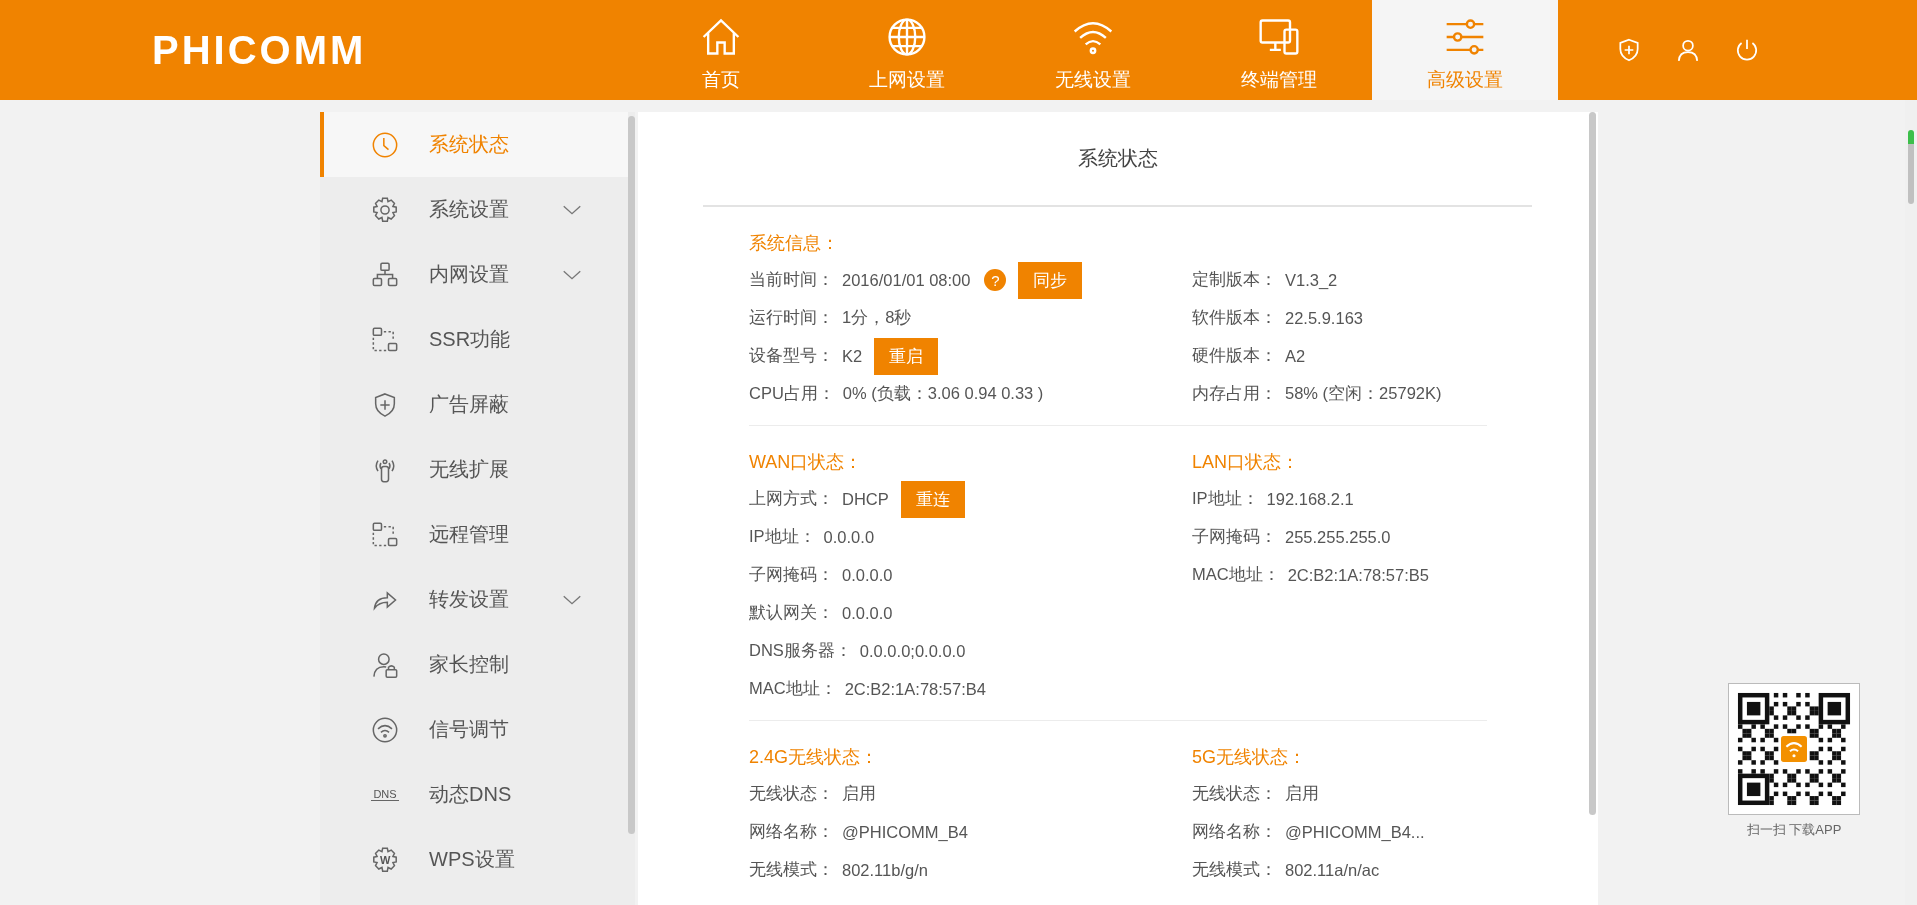 This screenshot has height=905, width=1917. What do you see at coordinates (1363, 393) in the screenshot?
I see `field-value: 58% (空闲：25792K)` at bounding box center [1363, 393].